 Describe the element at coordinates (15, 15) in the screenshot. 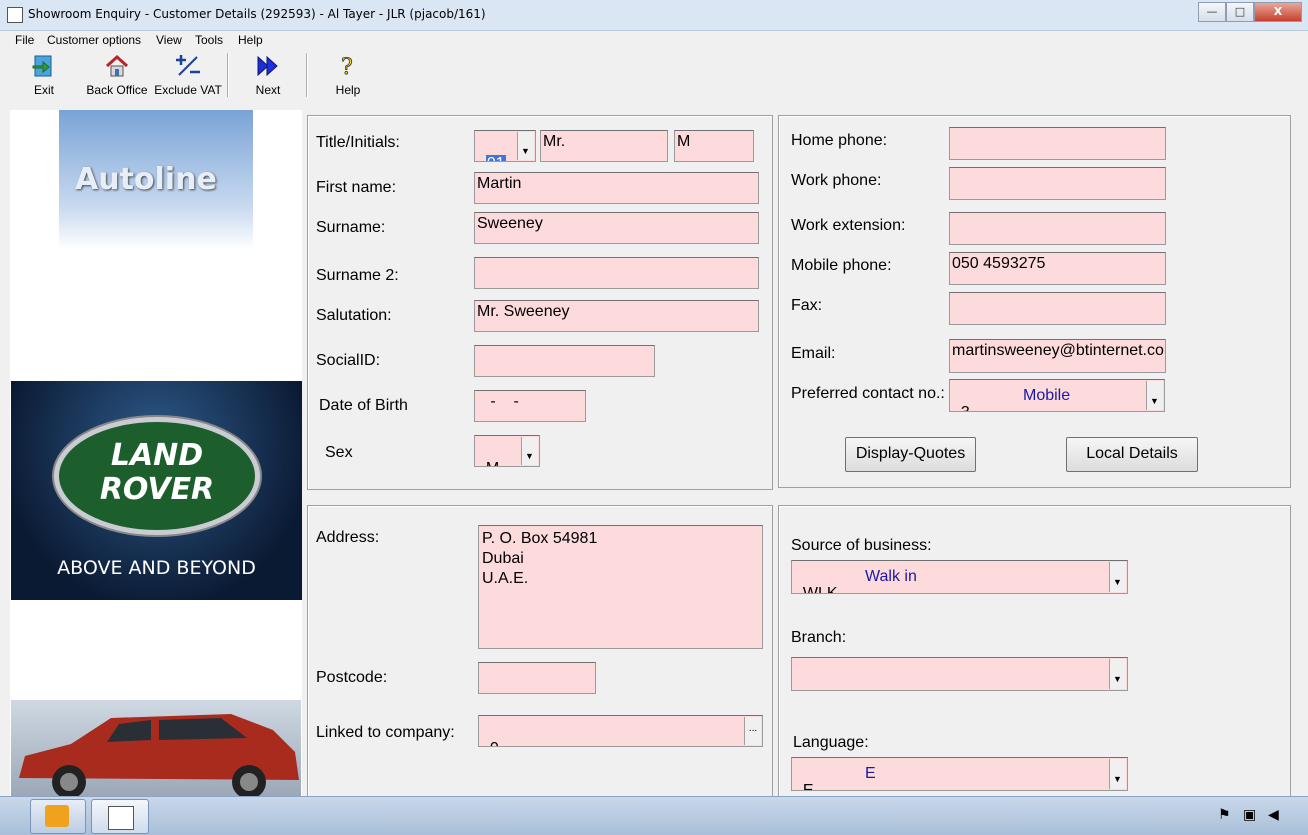

I see `app-icon` at that location.